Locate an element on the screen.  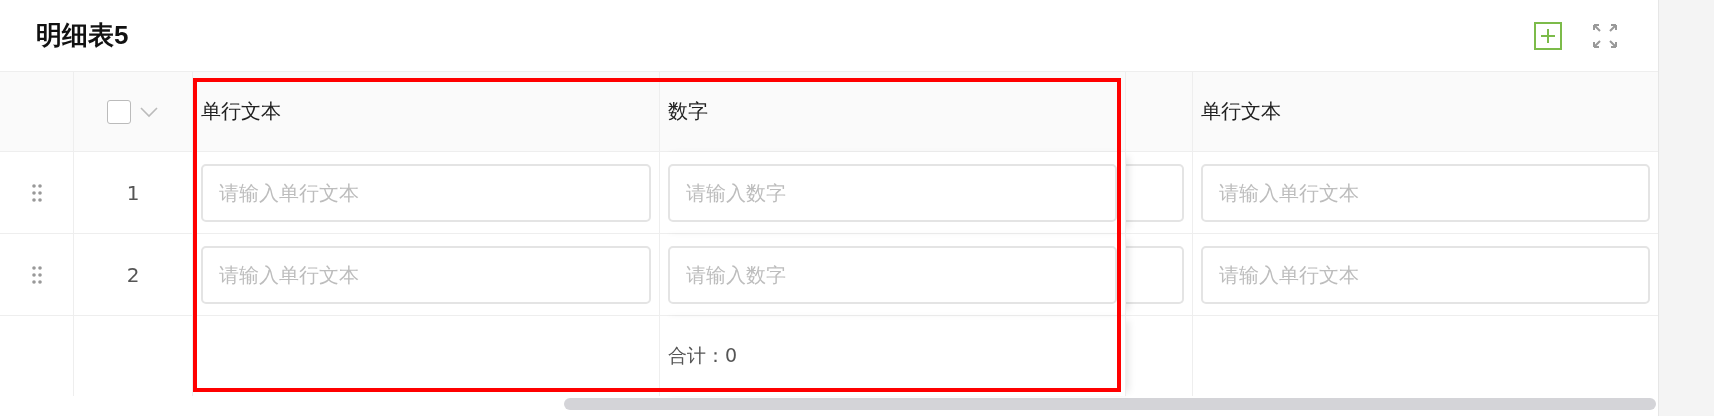
total-text: 合计：0 is located at coordinates (703, 355).